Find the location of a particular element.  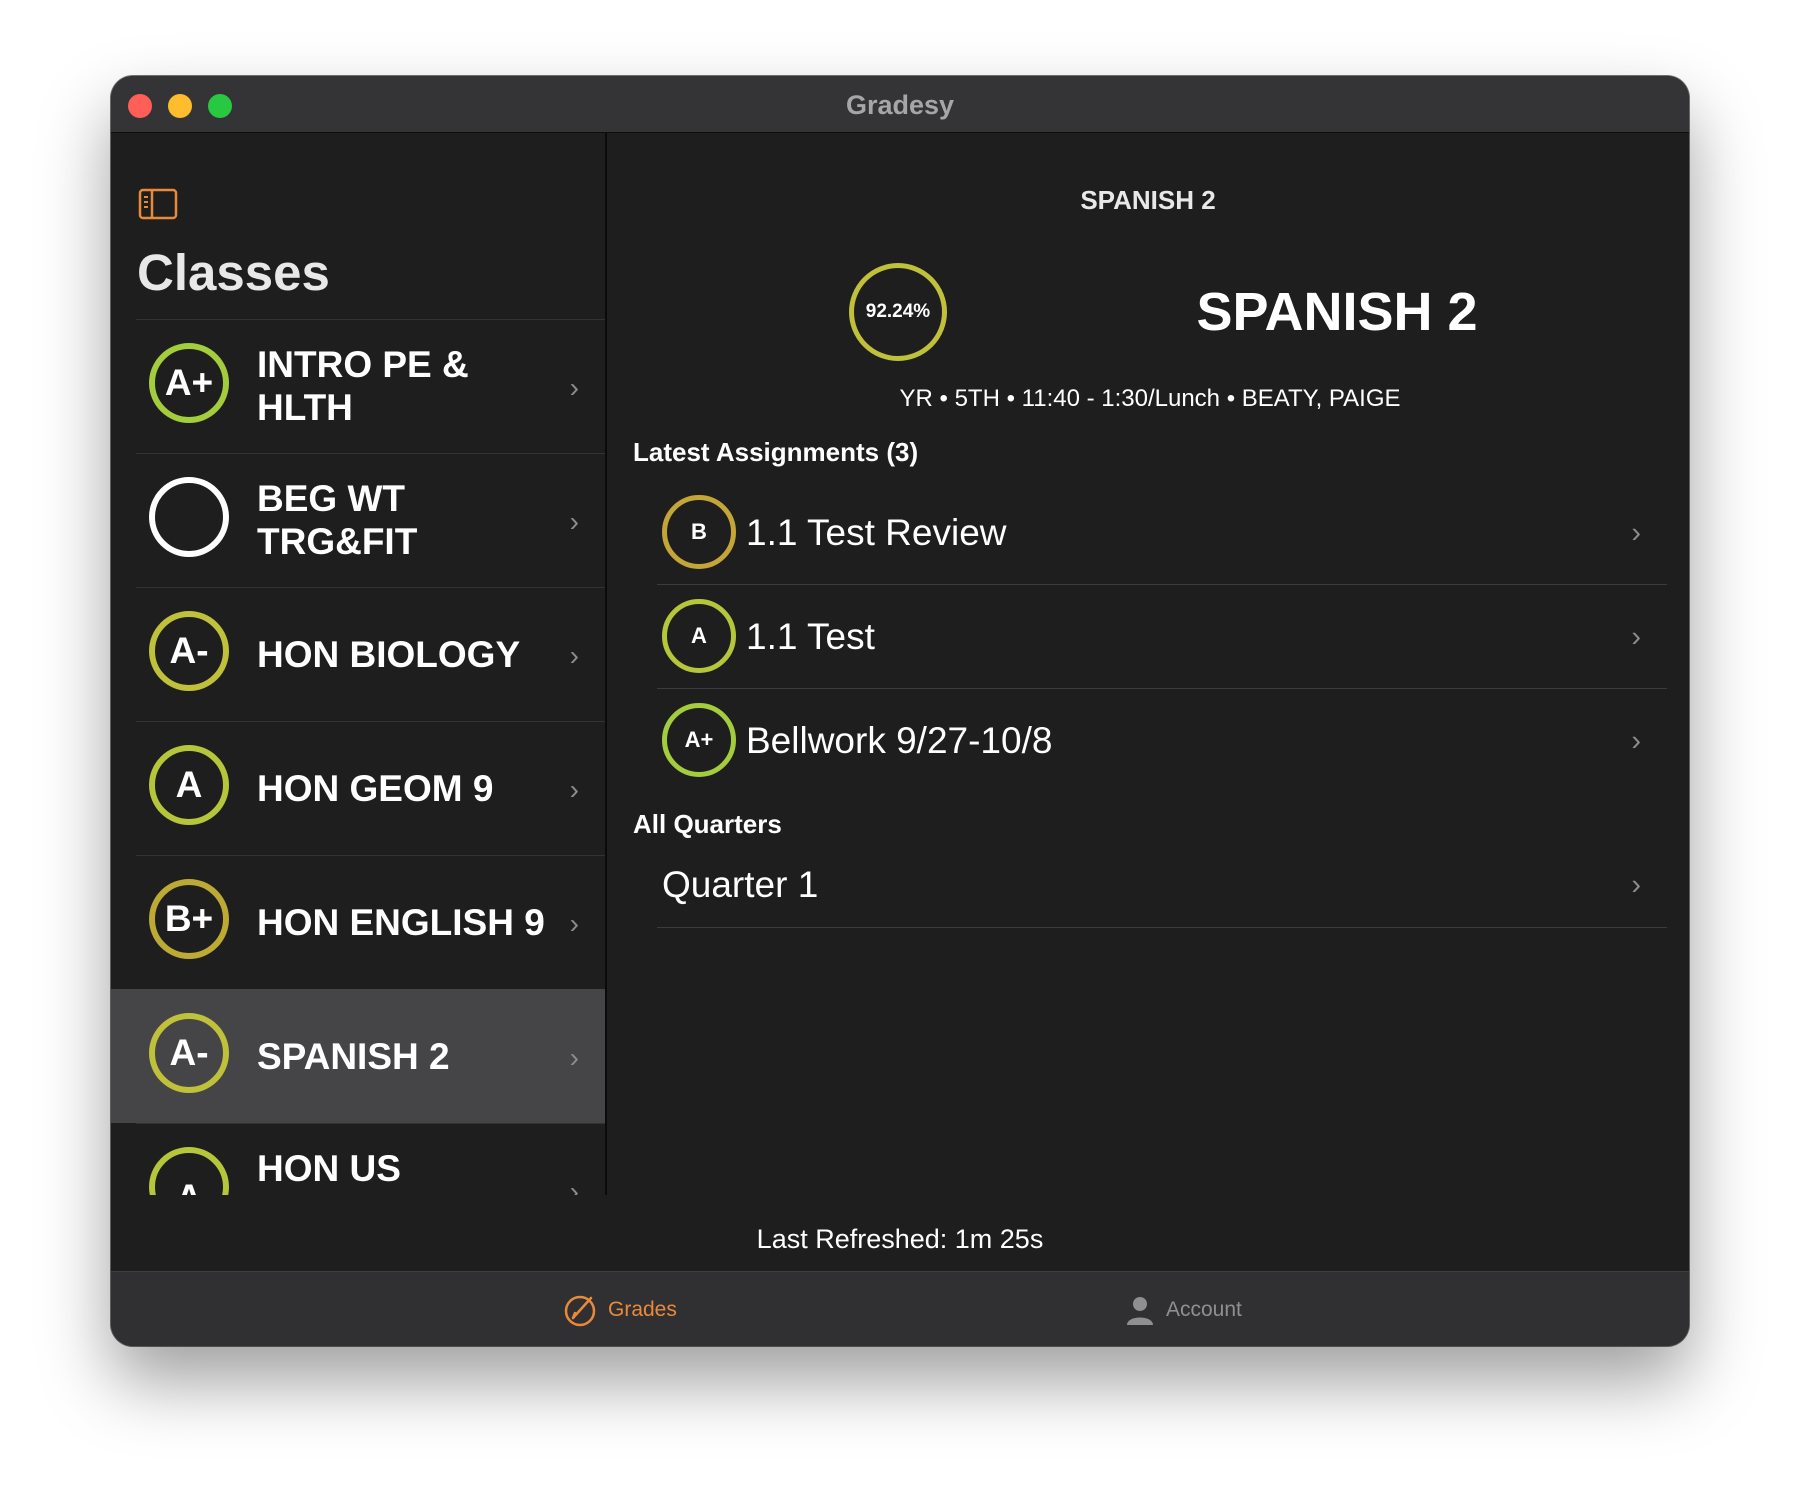

assignment-name: 1.1 Test is located at coordinates (810, 636).